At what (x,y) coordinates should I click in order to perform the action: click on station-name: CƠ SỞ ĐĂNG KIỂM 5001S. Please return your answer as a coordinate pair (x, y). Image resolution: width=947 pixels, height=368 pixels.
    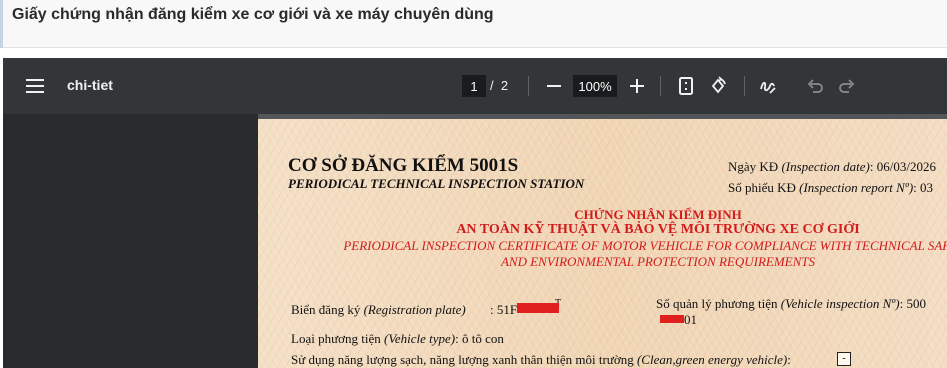
    Looking at the image, I should click on (403, 165).